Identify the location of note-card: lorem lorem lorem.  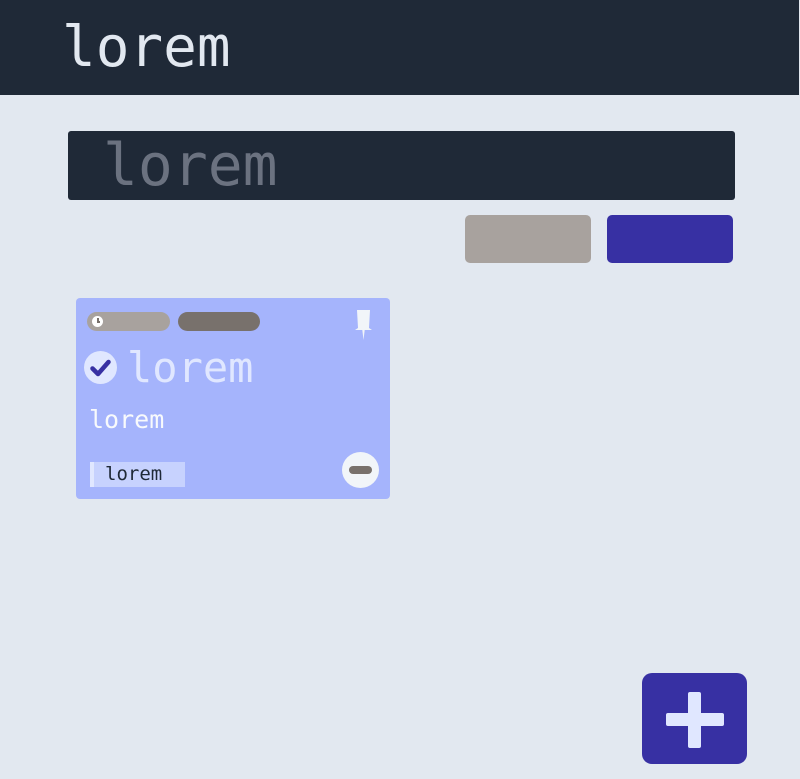
(233, 398).